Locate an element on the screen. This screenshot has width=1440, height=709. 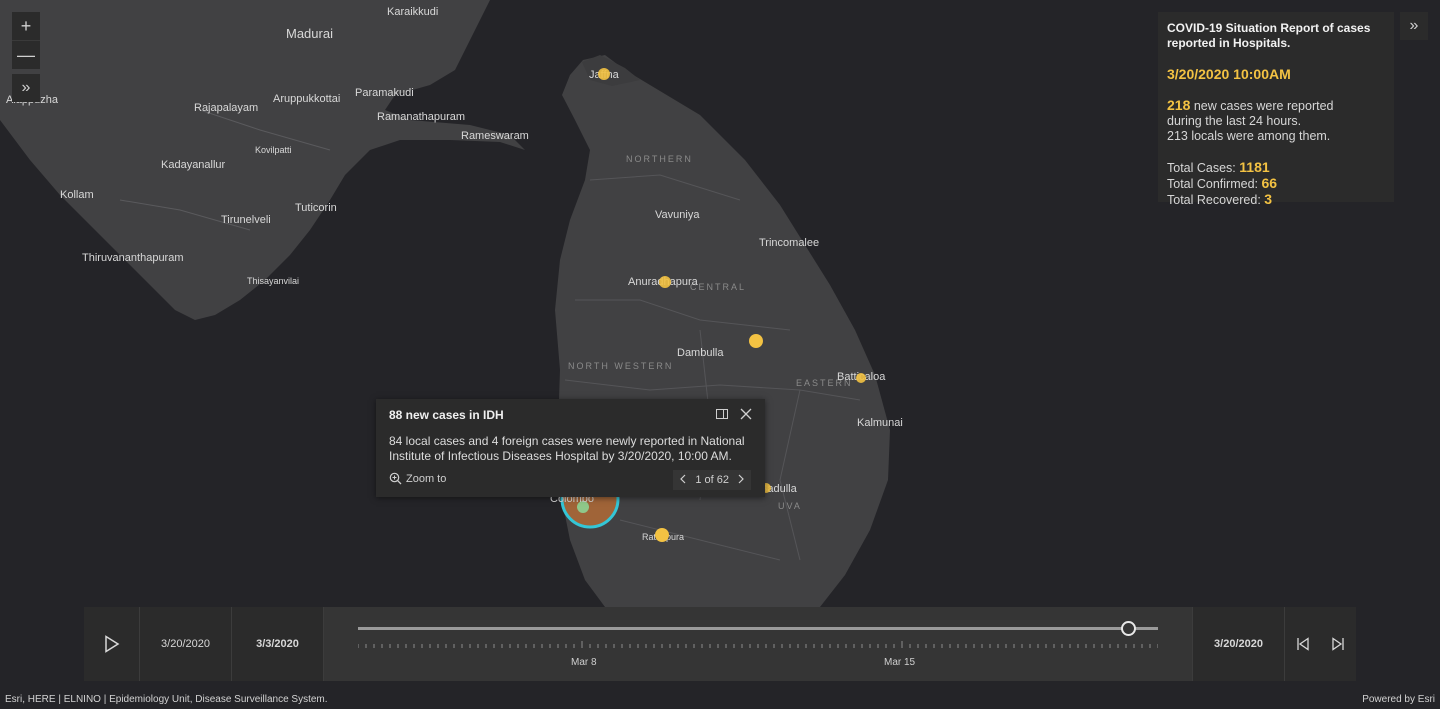
zoom-magnifier-icon is located at coordinates (395, 478).